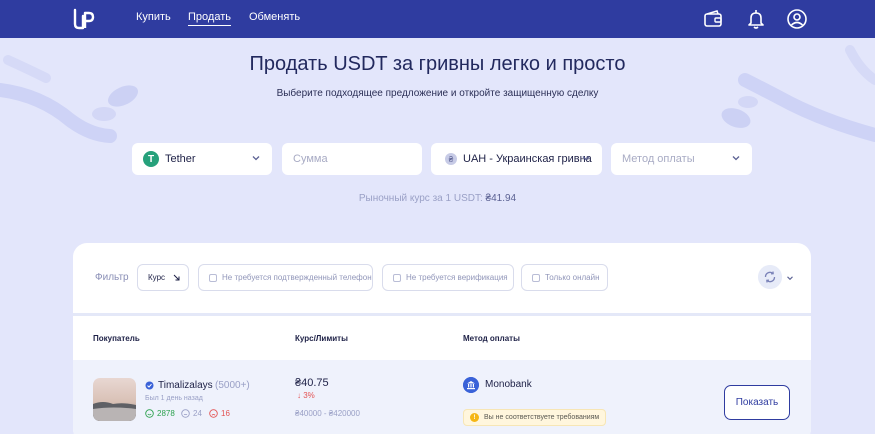 The image size is (875, 434). I want to click on column-header-buyer: Покупатель, so click(116, 338).